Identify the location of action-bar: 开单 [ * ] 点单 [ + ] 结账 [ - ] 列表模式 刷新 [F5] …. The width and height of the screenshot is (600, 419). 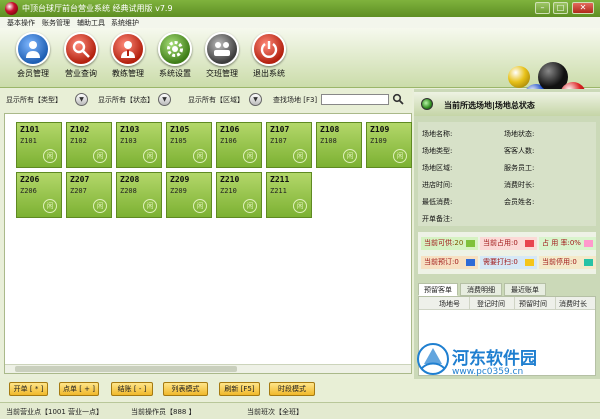
(300, 389).